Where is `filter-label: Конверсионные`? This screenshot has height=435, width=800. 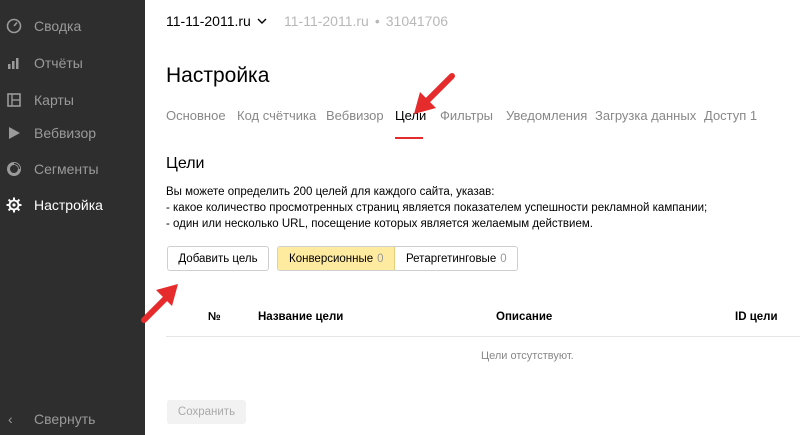 filter-label: Конверсионные is located at coordinates (331, 258).